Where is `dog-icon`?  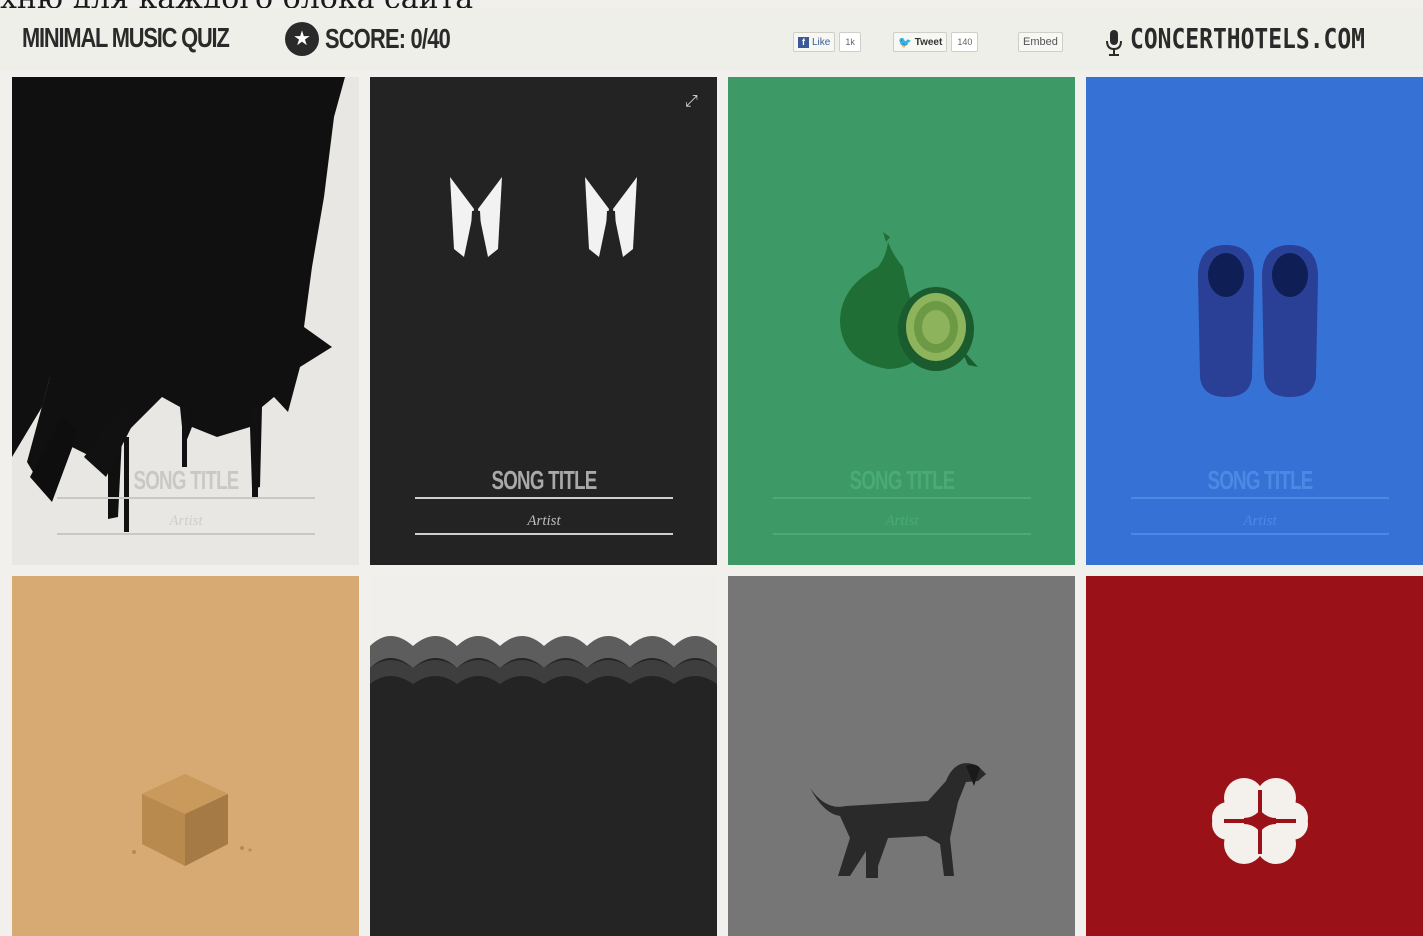
dog-icon is located at coordinates (898, 820).